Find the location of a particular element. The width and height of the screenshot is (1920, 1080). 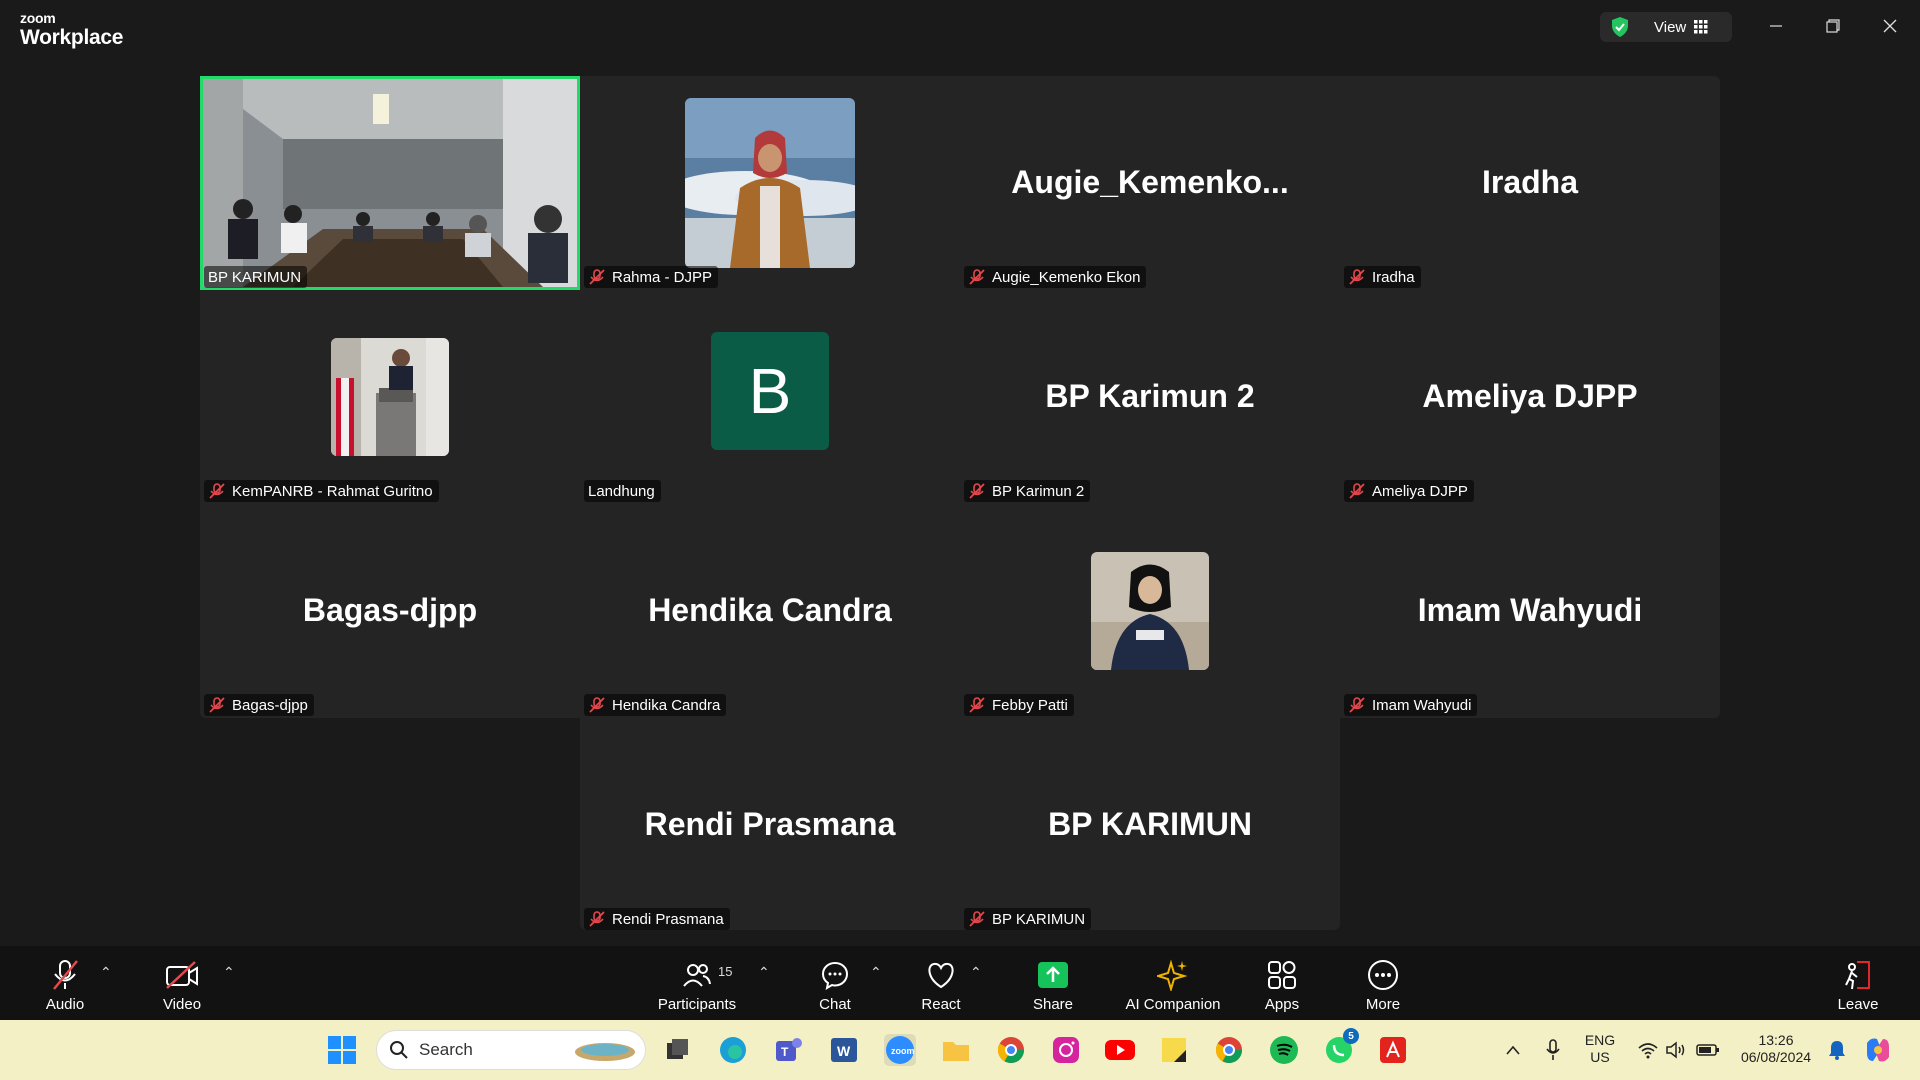

file-explorer-button is located at coordinates (956, 1050).